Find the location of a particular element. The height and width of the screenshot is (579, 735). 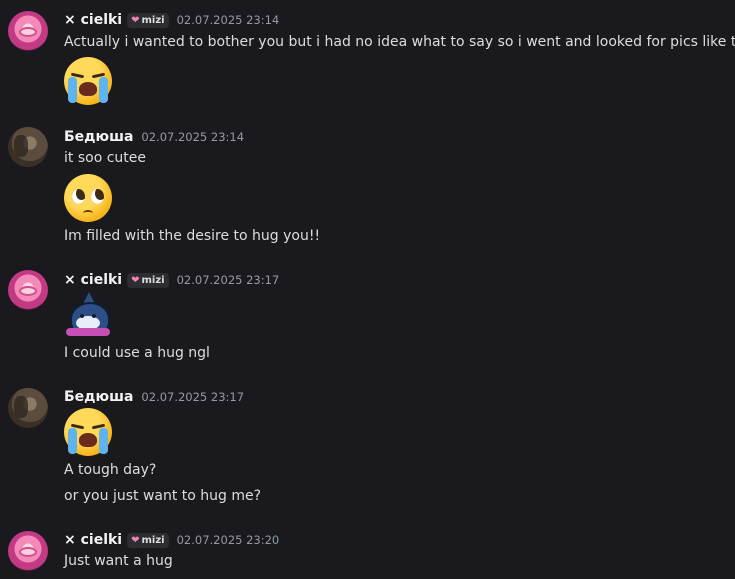

timestamp: 02.07.2025 23:20 is located at coordinates (228, 540).